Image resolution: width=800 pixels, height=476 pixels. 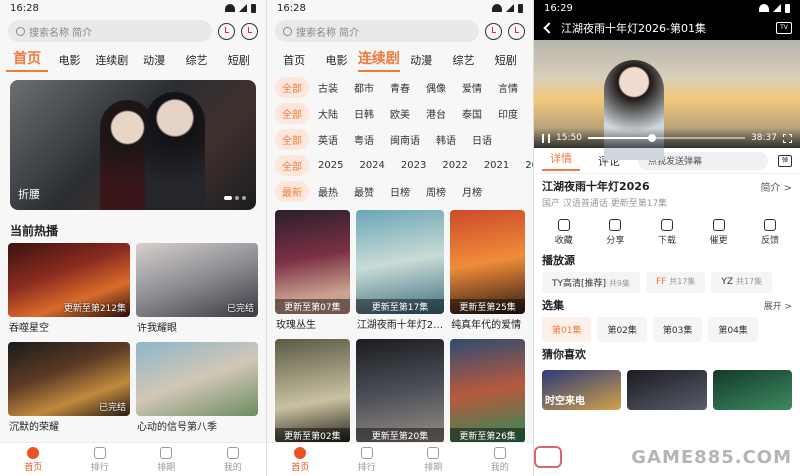 I want to click on video-player: 15:50 38:37, so click(x=667, y=100).